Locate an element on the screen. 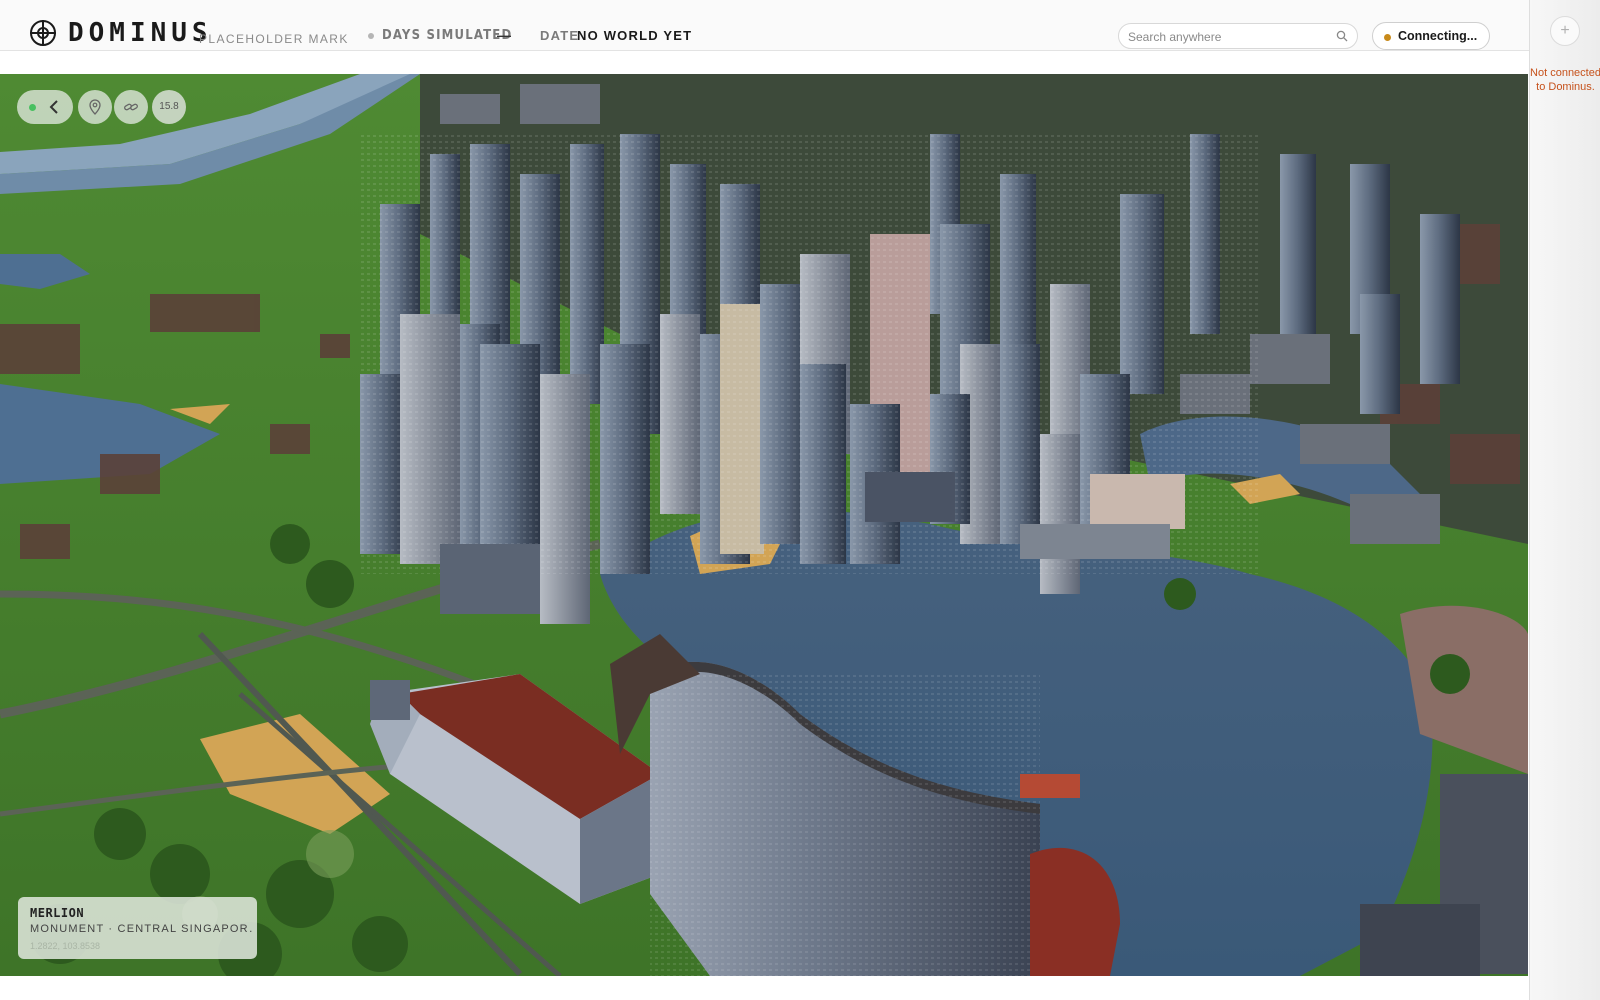  connection-error-message: Not connected to Dominus. is located at coordinates (1565, 80).